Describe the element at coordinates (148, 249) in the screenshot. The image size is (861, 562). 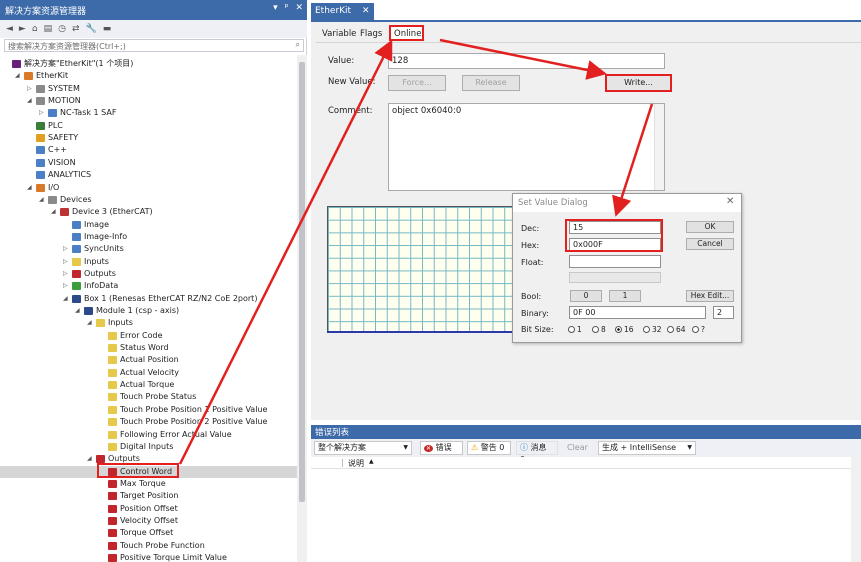
I see `tree-item: ▷ SyncUnits` at that location.